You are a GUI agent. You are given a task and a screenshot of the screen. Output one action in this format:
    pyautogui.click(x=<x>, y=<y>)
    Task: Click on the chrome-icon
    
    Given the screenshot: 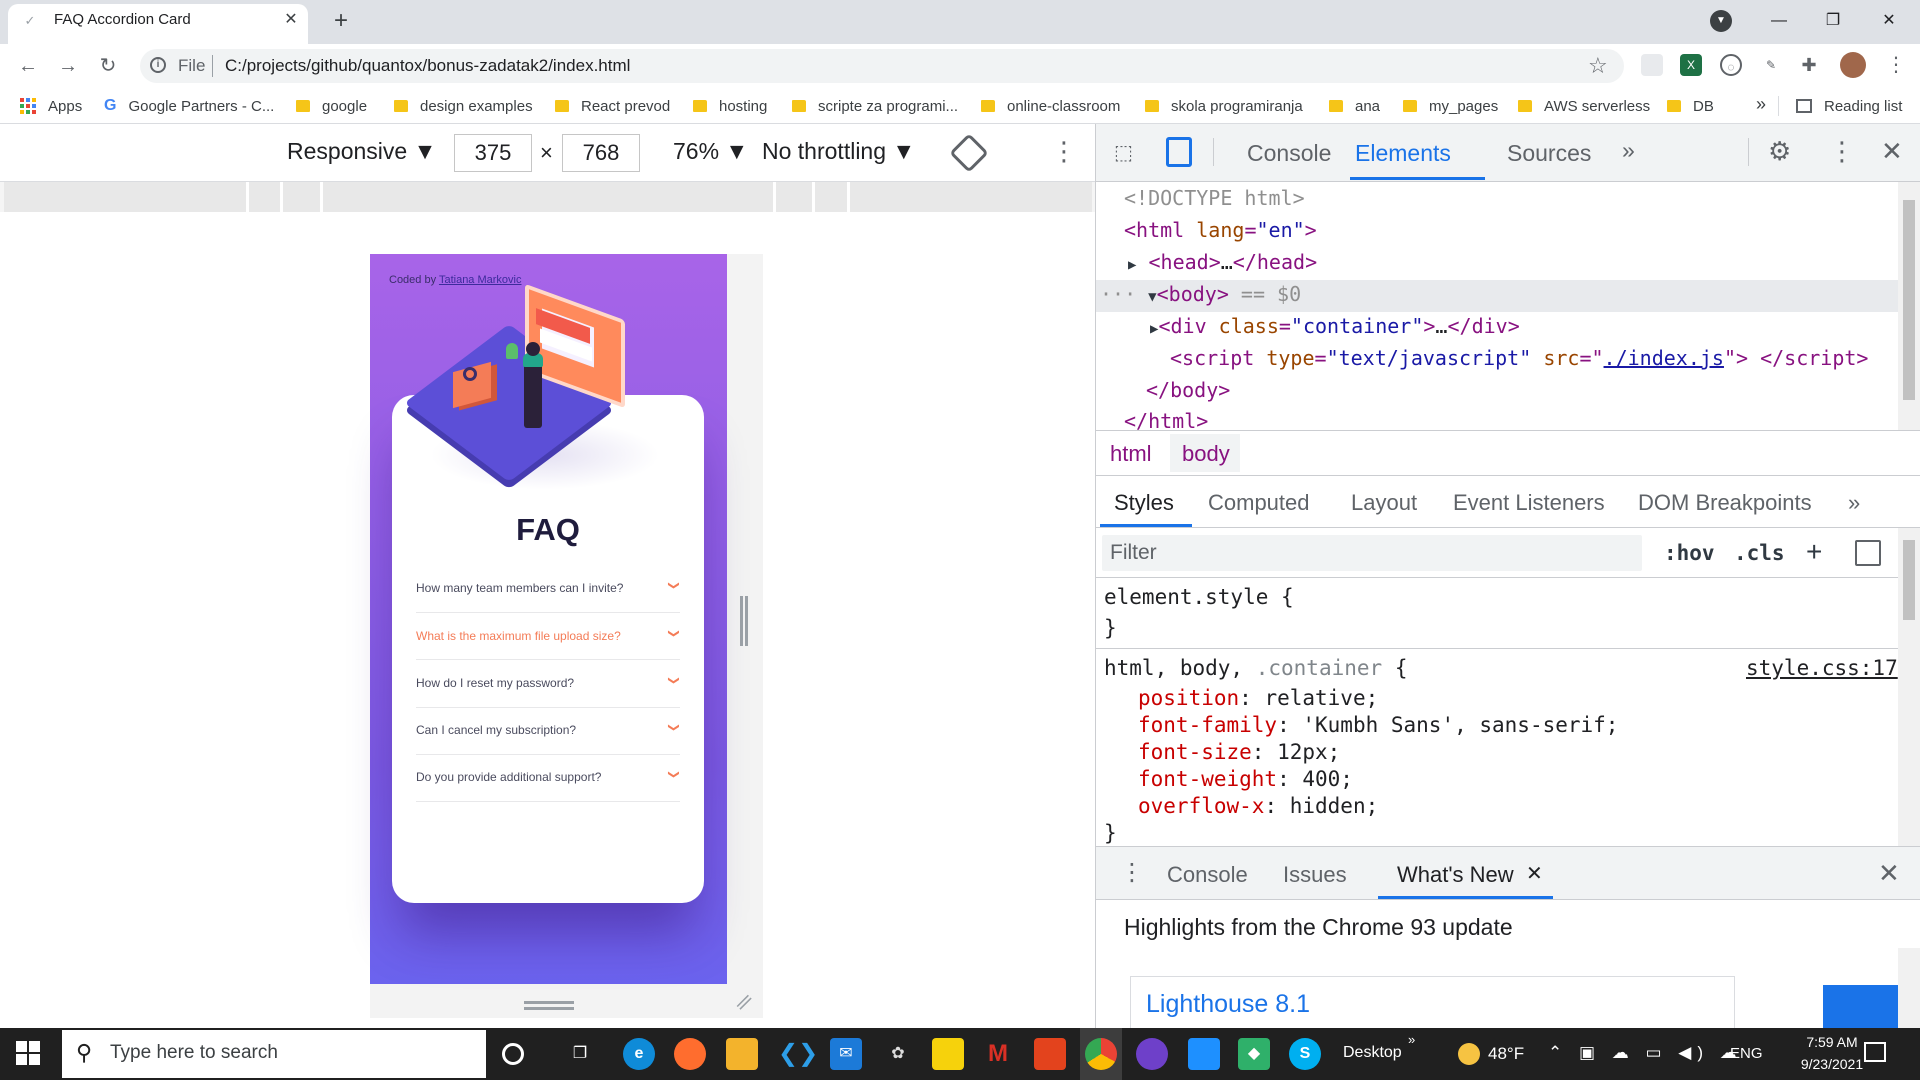 What is the action you would take?
    pyautogui.click(x=1101, y=1054)
    